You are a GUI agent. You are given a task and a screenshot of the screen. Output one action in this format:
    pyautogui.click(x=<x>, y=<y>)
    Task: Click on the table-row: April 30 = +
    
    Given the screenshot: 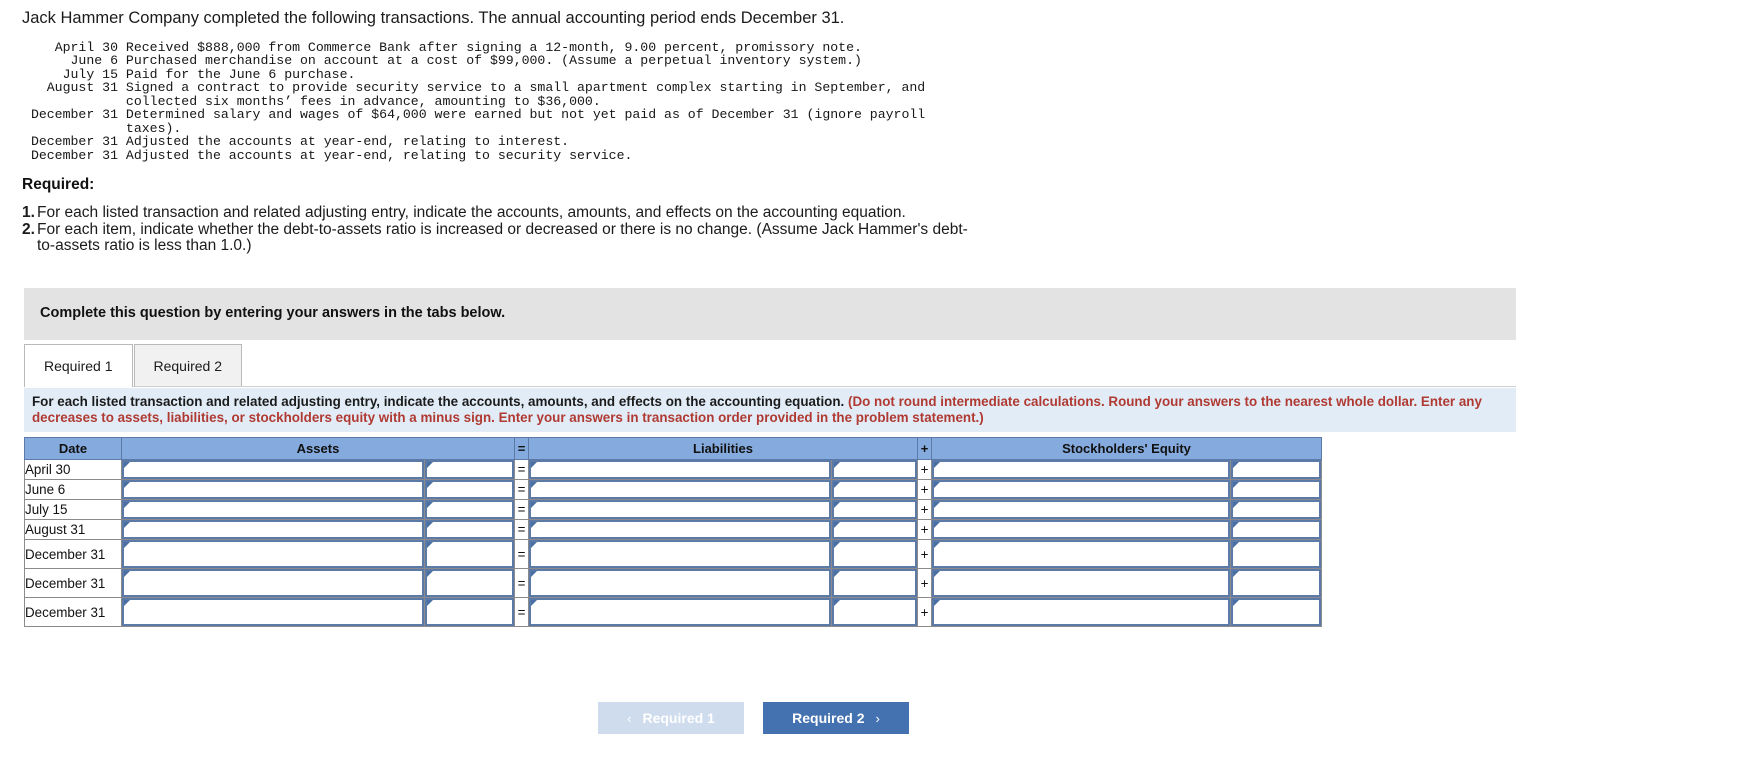 What is the action you would take?
    pyautogui.click(x=673, y=469)
    